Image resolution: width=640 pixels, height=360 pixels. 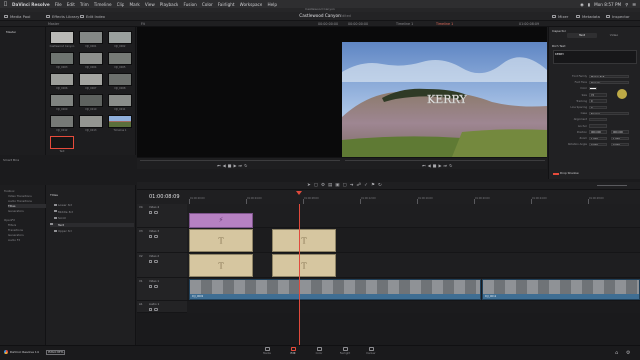 I want to click on battery-icon: ▮, so click(x=589, y=4).